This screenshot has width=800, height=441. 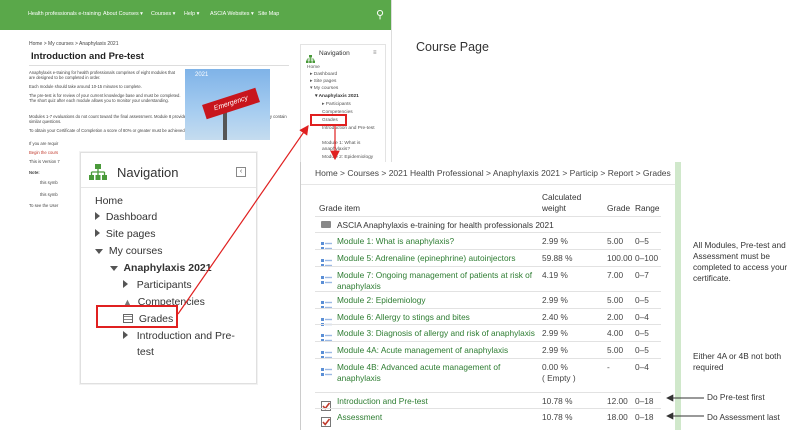 I want to click on arrow-to-small-grades, so click(x=243, y=220).